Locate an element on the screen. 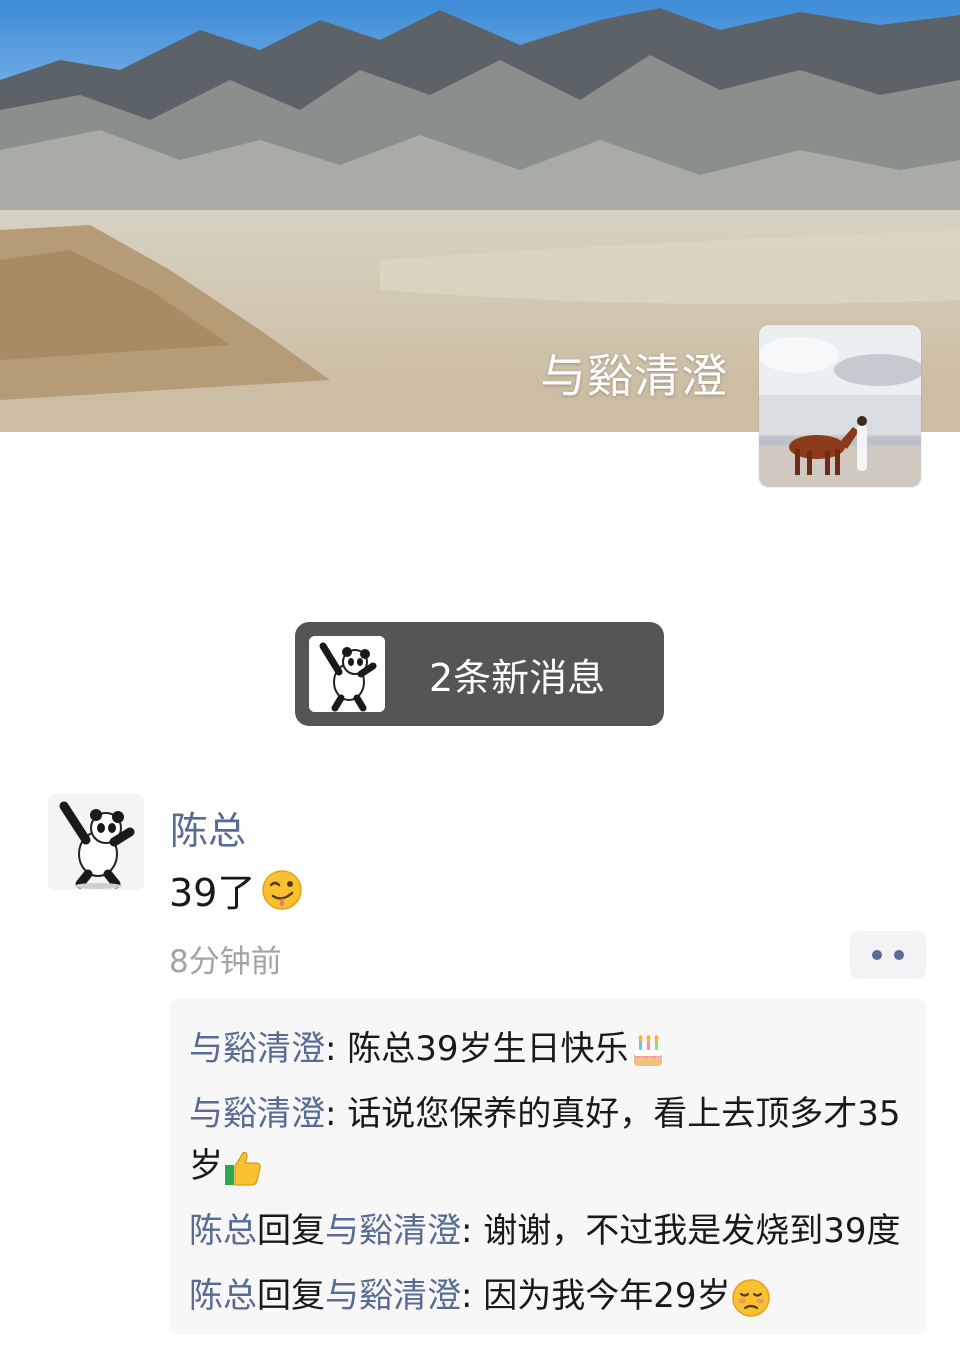  birthday-cake-icon is located at coordinates (648, 1051).